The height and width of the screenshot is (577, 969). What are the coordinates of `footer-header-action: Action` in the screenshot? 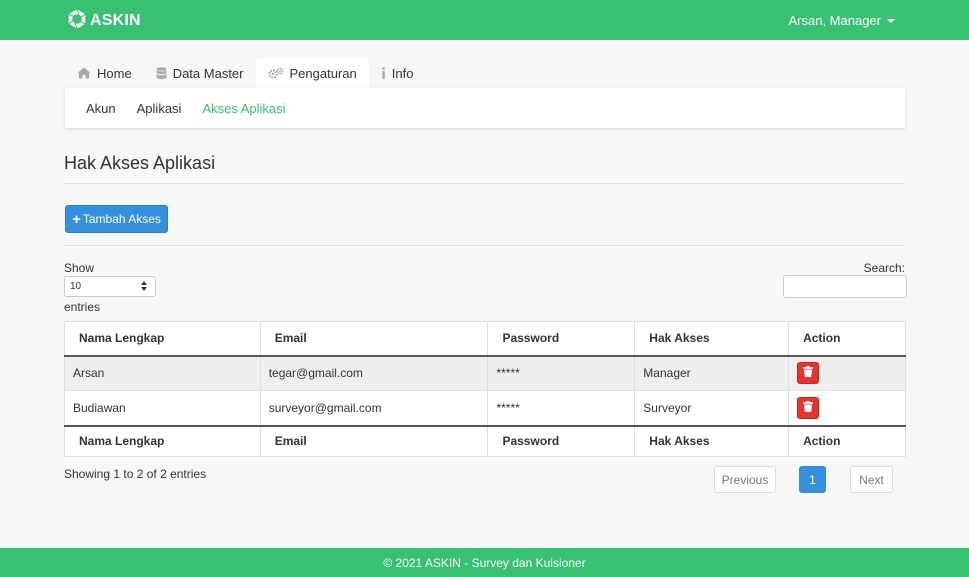 It's located at (847, 440).